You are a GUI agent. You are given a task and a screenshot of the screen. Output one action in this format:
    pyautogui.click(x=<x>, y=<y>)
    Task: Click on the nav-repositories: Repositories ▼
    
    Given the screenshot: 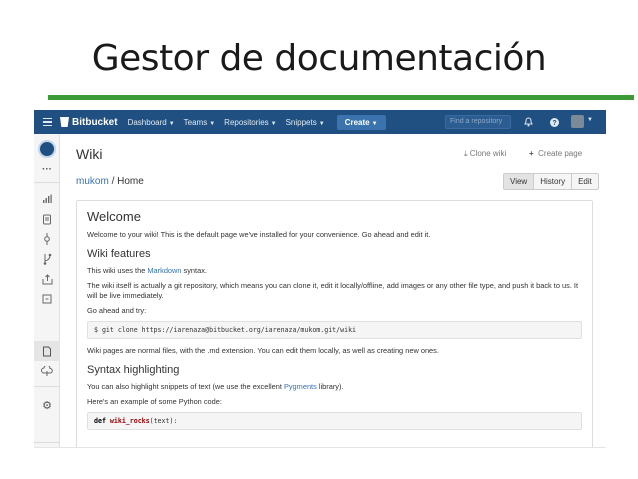 What is the action you would take?
    pyautogui.click(x=250, y=122)
    